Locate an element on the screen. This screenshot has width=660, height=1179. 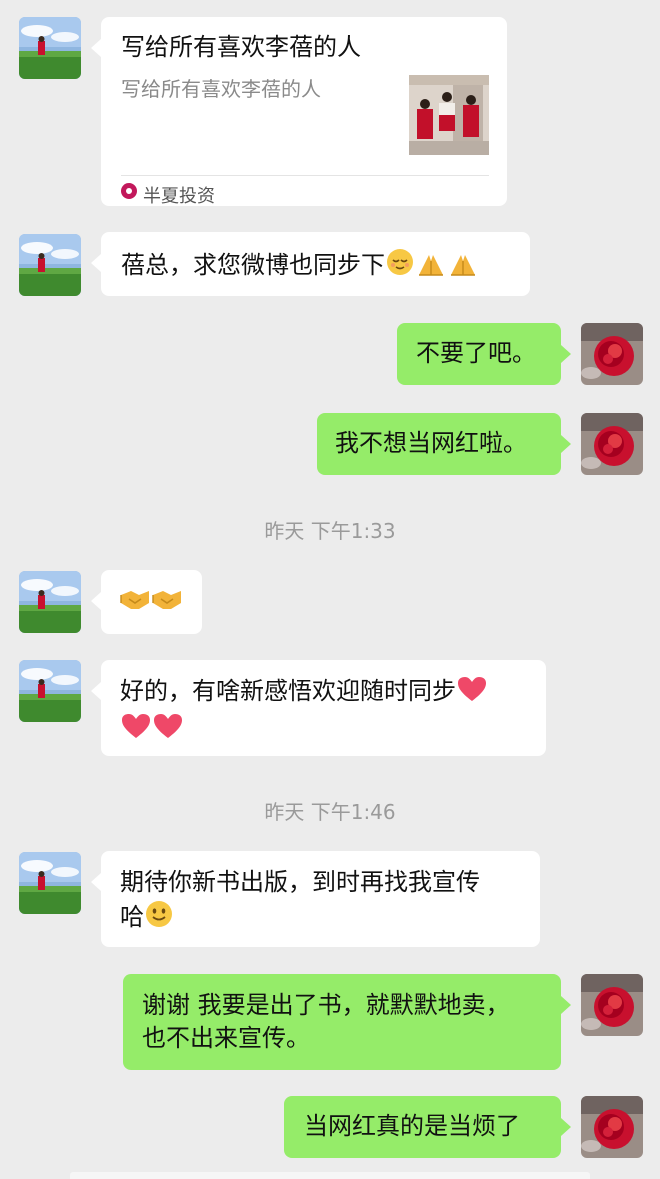
smiling-face-emoji-icon is located at coordinates (159, 918).